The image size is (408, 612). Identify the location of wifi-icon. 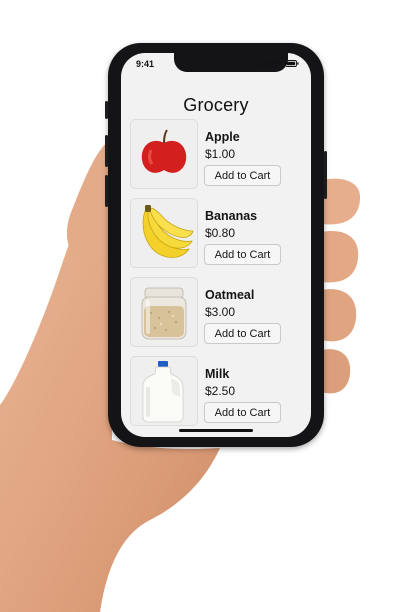
(277, 63).